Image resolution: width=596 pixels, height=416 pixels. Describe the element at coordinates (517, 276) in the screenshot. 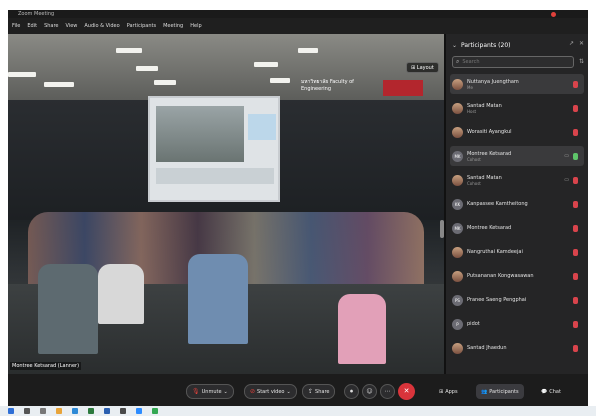

I see `participant-row: Putsananan Kongwasawan` at that location.